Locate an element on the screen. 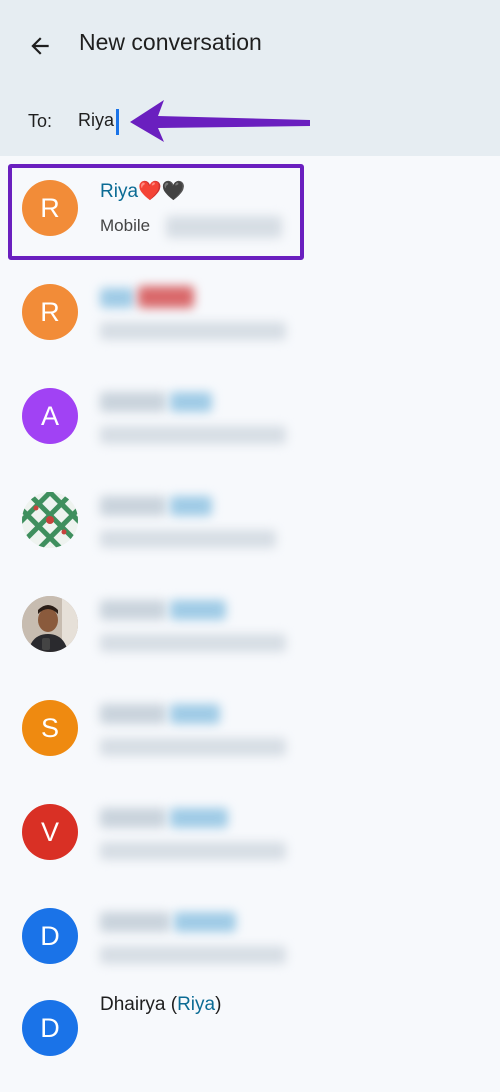 The image size is (500, 1092). contact-row-dhairya: D Dhairya (Riya) is located at coordinates (250, 1040).